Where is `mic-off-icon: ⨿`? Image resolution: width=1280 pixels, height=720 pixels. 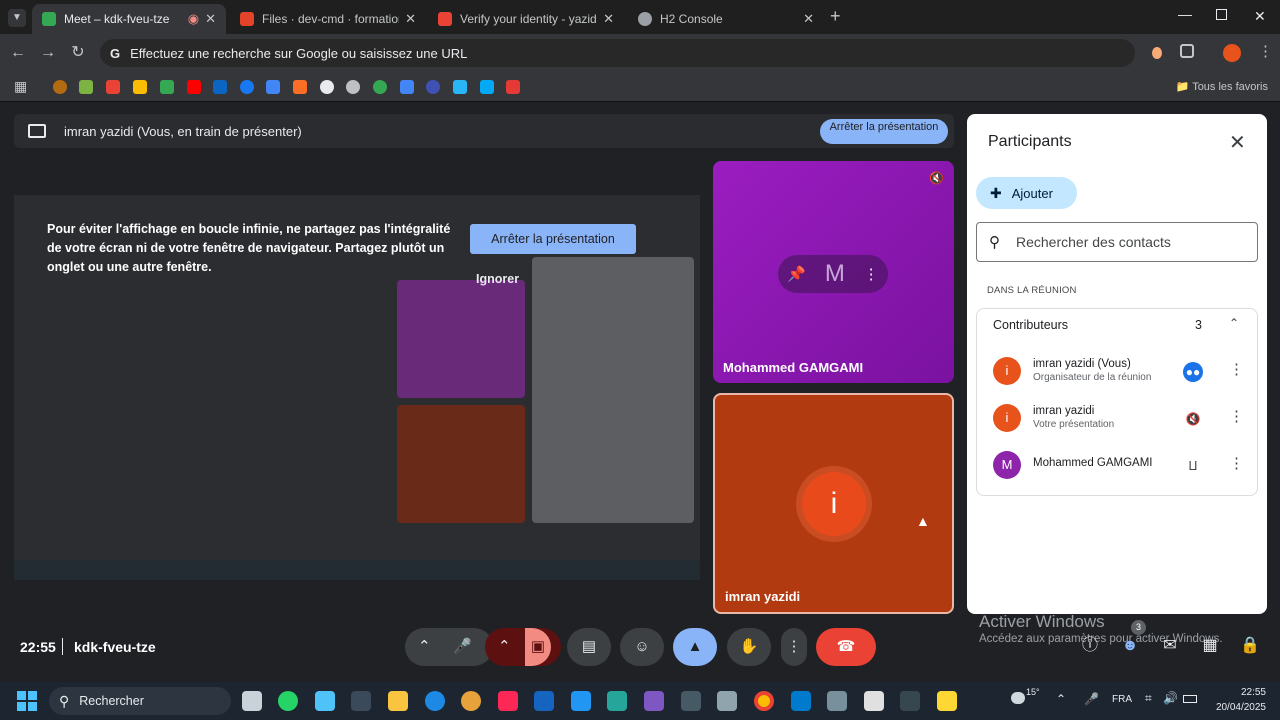
mic-off-icon: ⨿ is located at coordinates (1193, 466).